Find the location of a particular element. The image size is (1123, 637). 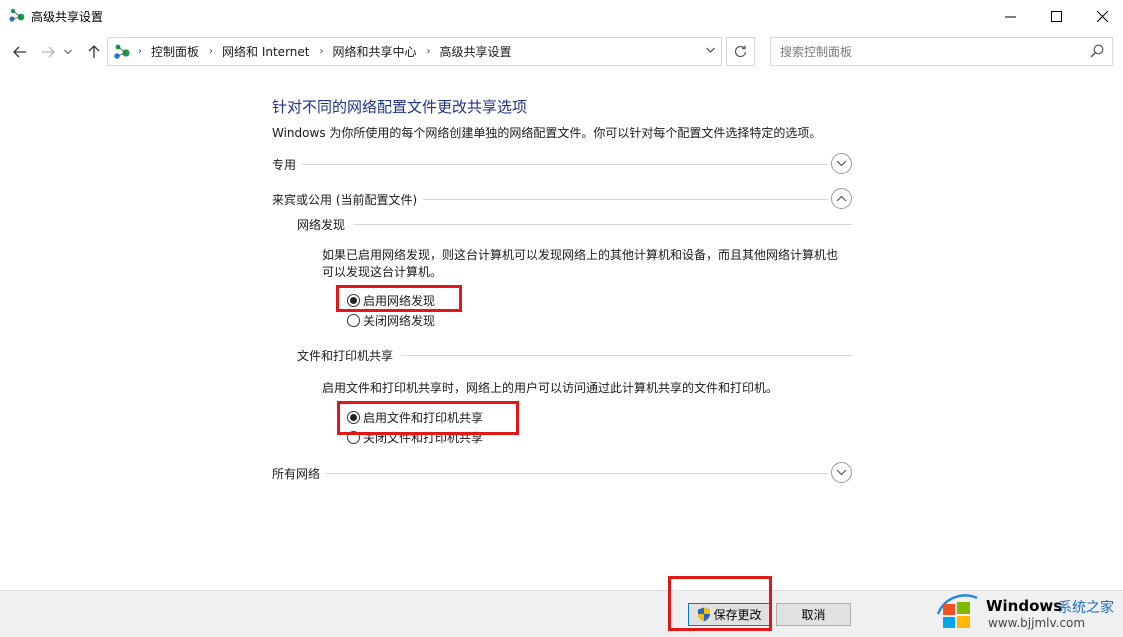

profile-private-header: 专用 is located at coordinates (562, 164).